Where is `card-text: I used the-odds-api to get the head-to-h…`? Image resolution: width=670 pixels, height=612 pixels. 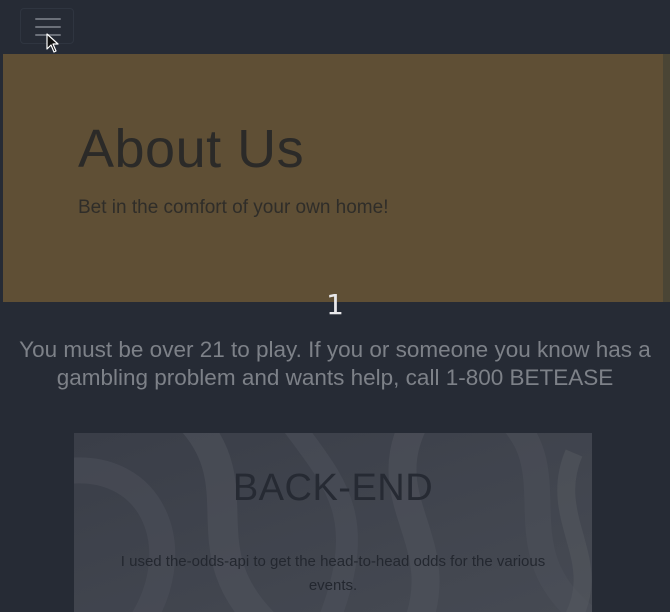 card-text: I used the-odds-api to get the head-to-h… is located at coordinates (333, 573).